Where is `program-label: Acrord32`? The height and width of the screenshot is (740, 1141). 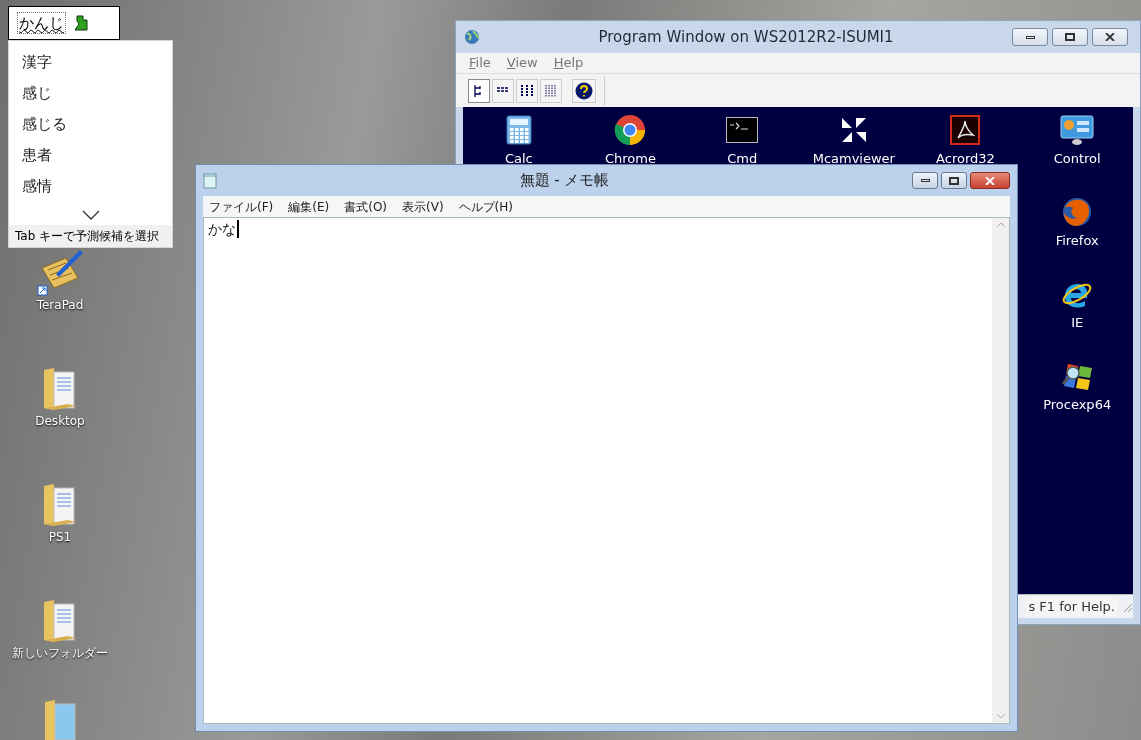 program-label: Acrord32 is located at coordinates (965, 156).